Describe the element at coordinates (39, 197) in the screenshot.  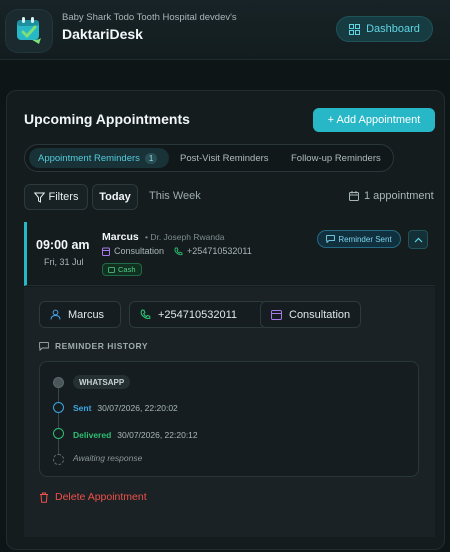
I see `filter-icon` at that location.